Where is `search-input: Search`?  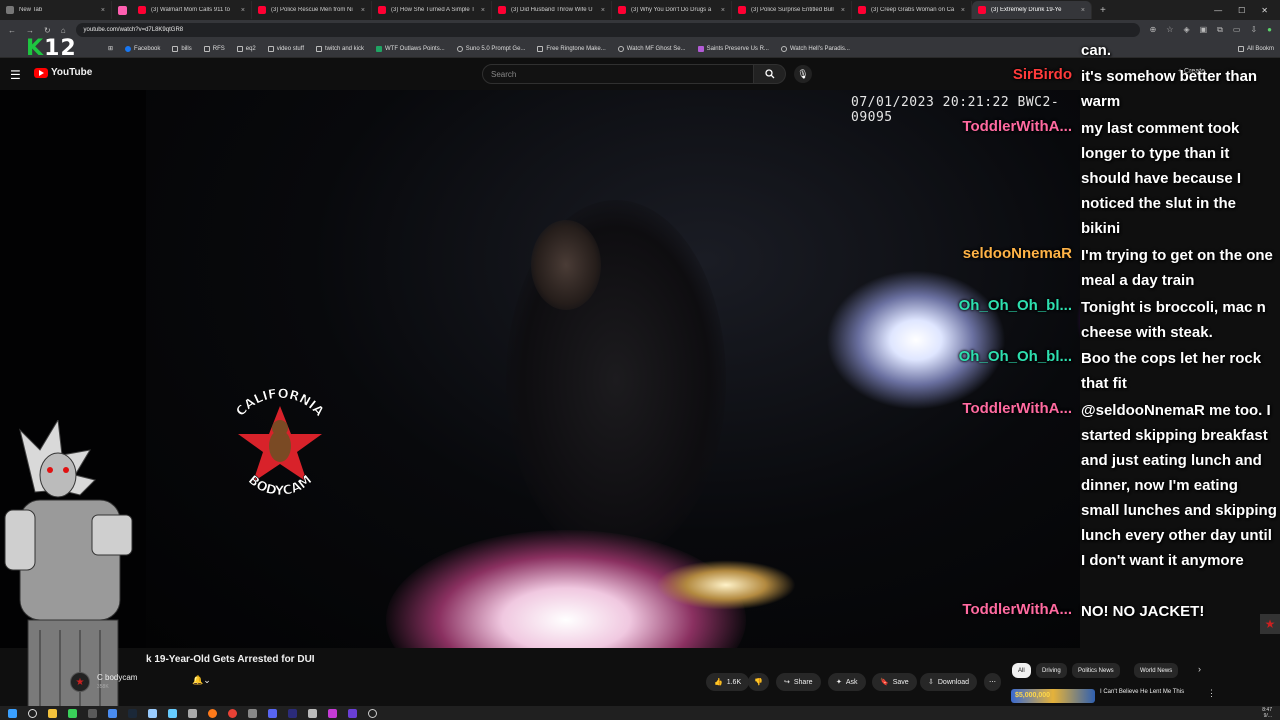 search-input: Search is located at coordinates (618, 74).